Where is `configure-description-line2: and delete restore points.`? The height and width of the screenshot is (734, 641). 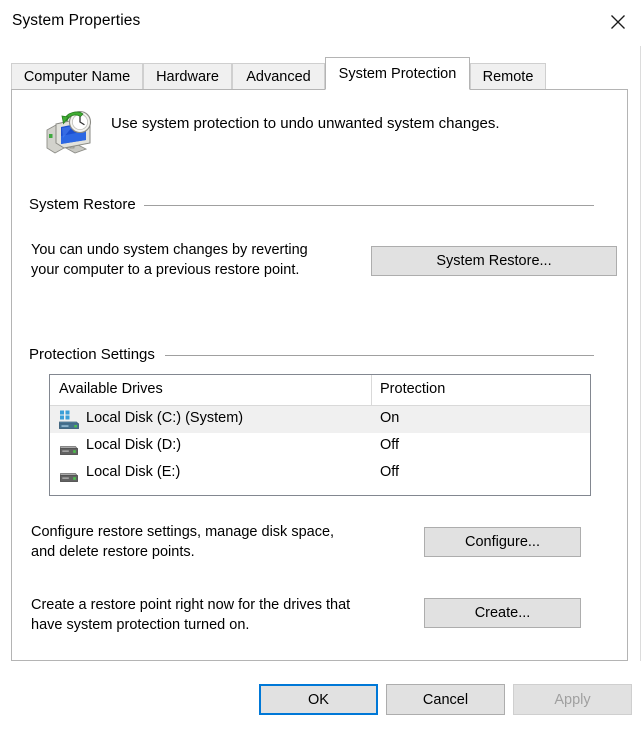
configure-description-line2: and delete restore points. is located at coordinates (113, 552).